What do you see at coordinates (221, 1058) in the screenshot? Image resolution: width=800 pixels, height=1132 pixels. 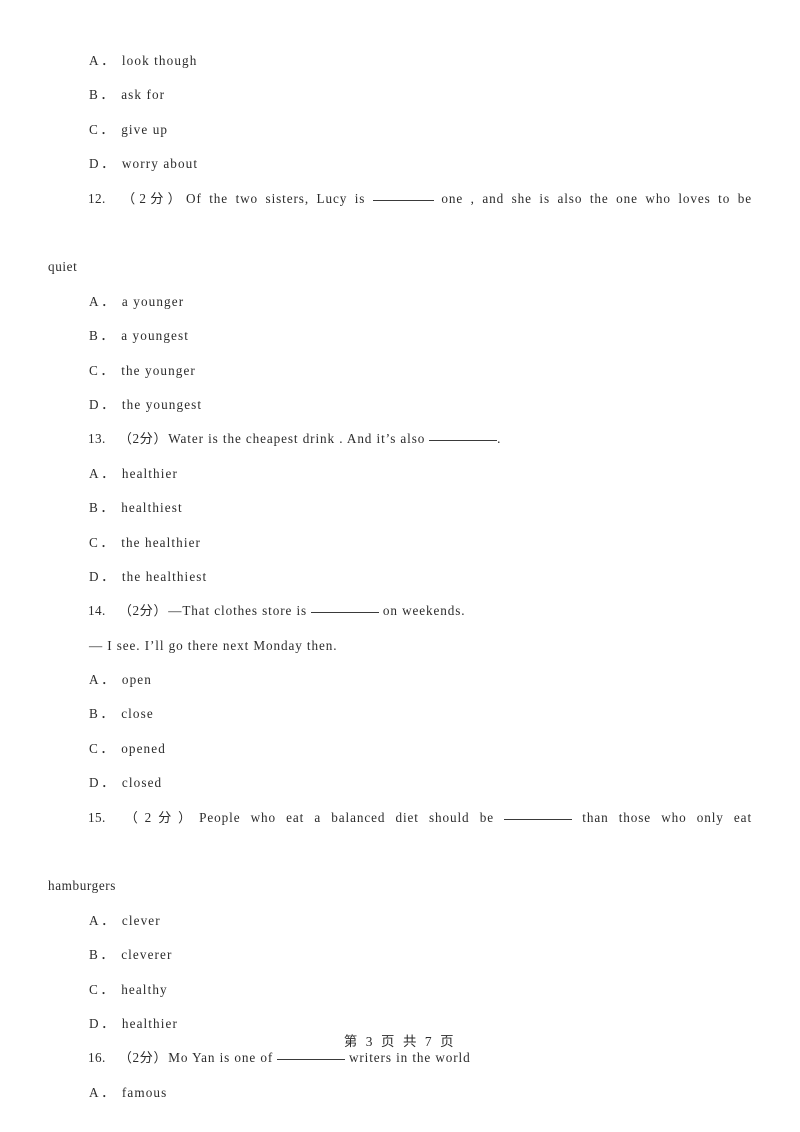 I see `question-stem-part-a: Mo Yan is one of` at bounding box center [221, 1058].